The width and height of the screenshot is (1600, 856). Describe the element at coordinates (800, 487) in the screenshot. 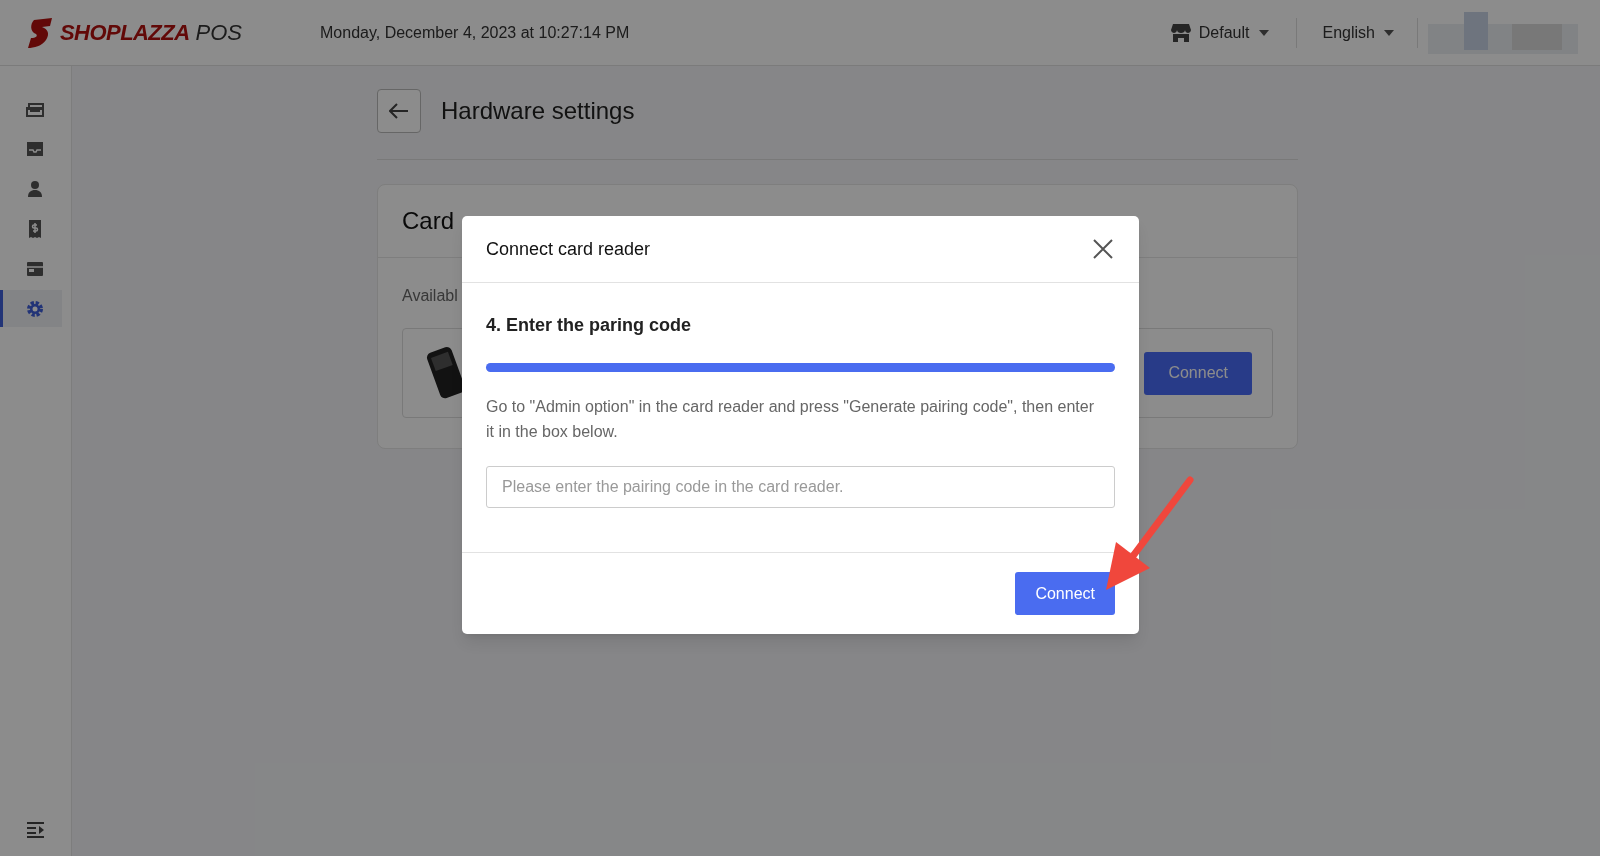

I see `pairing-code-field: Please enter the pairing code in the card reader.` at that location.